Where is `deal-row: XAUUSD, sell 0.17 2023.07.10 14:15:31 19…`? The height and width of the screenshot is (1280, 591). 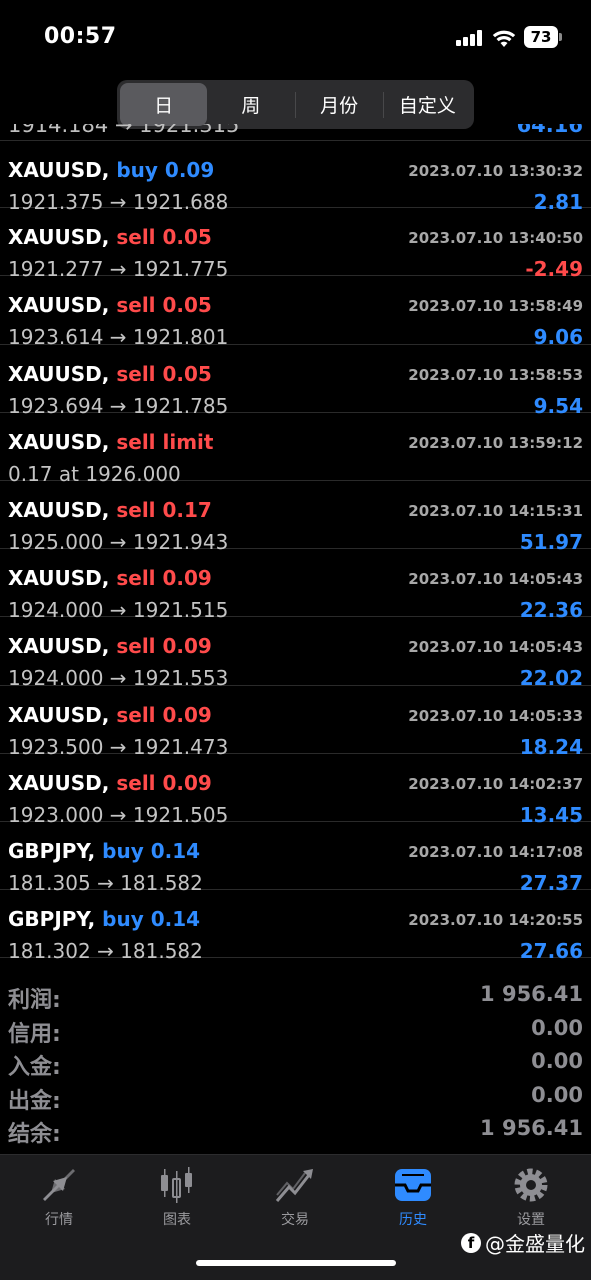
deal-row: XAUUSD, sell 0.17 2023.07.10 14:15:31 19… is located at coordinates (295, 517).